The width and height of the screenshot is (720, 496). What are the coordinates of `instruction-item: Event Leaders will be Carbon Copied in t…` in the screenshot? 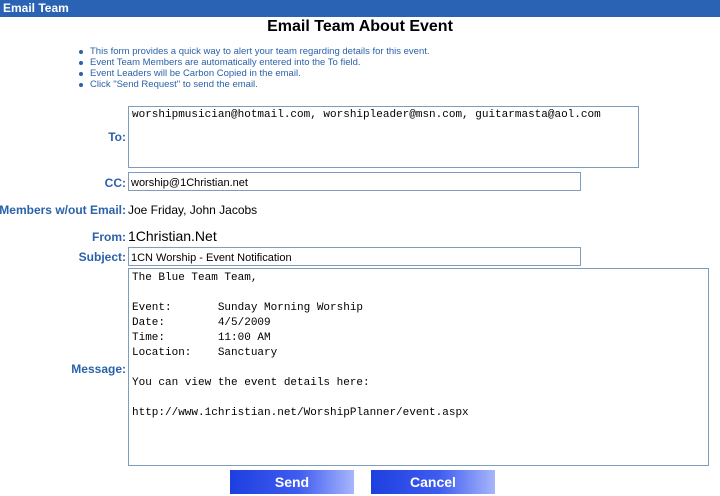 It's located at (254, 73).